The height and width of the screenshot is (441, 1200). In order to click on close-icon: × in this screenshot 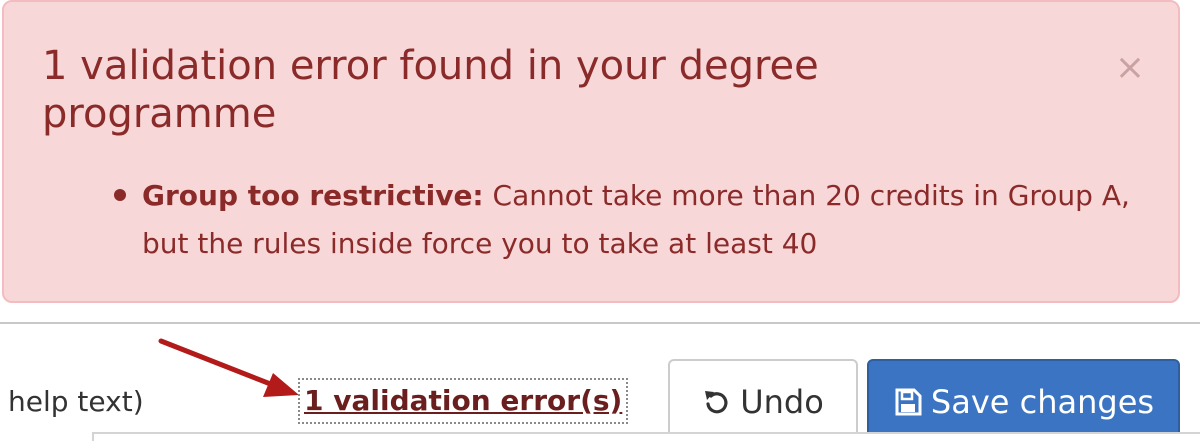, I will do `click(1130, 68)`.